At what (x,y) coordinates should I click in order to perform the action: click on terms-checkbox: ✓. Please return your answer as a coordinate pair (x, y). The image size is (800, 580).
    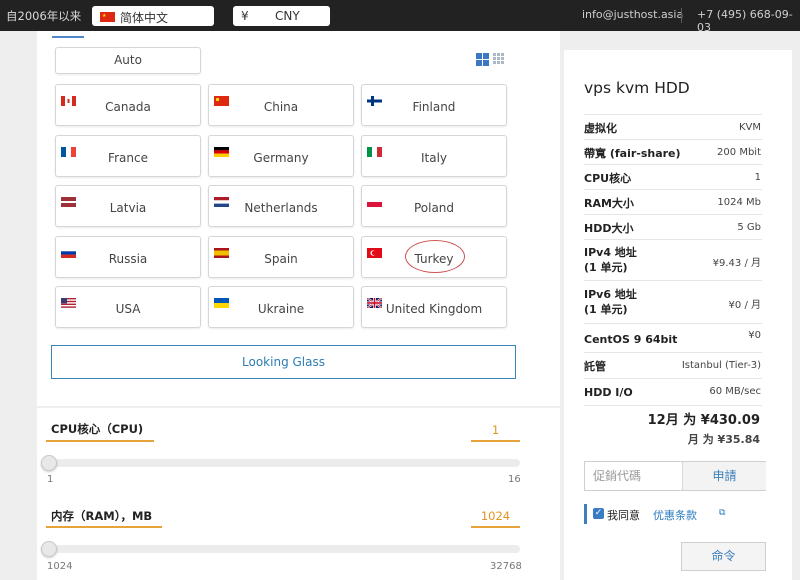
    Looking at the image, I should click on (598, 513).